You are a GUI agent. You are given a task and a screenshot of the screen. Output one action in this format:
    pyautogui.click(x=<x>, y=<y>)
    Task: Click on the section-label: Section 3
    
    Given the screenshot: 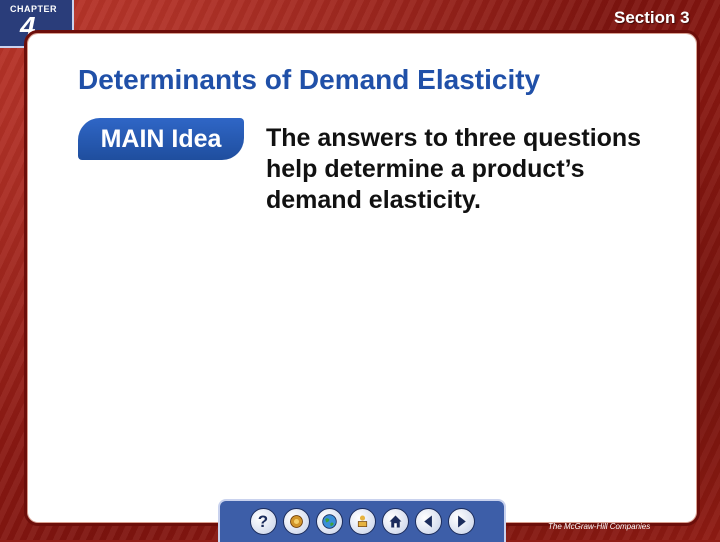 What is the action you would take?
    pyautogui.click(x=652, y=17)
    